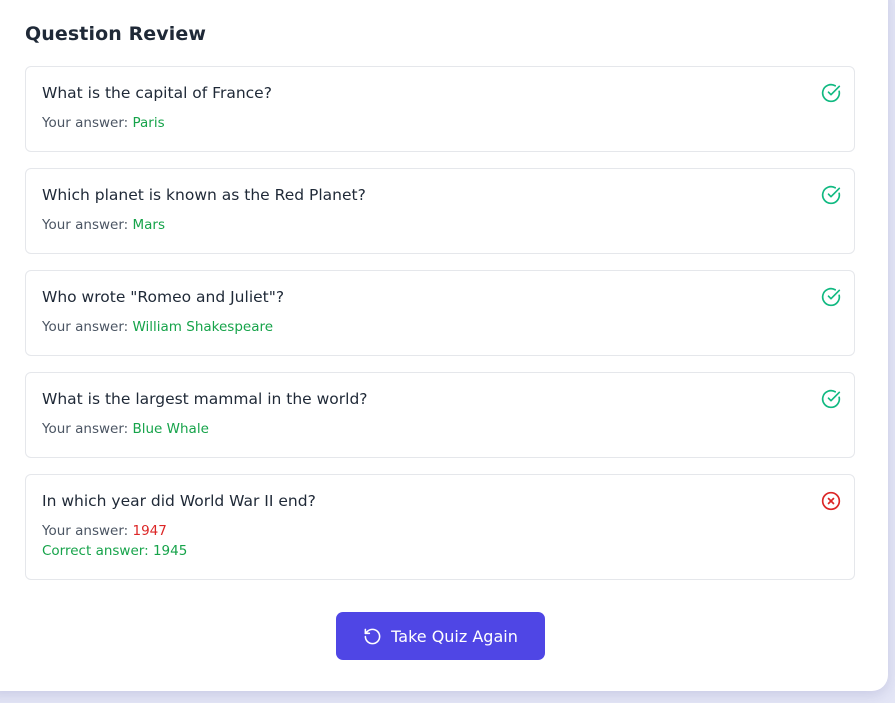  What do you see at coordinates (163, 297) in the screenshot?
I see `question-text: Who wrote "Romeo and Juliet"?` at bounding box center [163, 297].